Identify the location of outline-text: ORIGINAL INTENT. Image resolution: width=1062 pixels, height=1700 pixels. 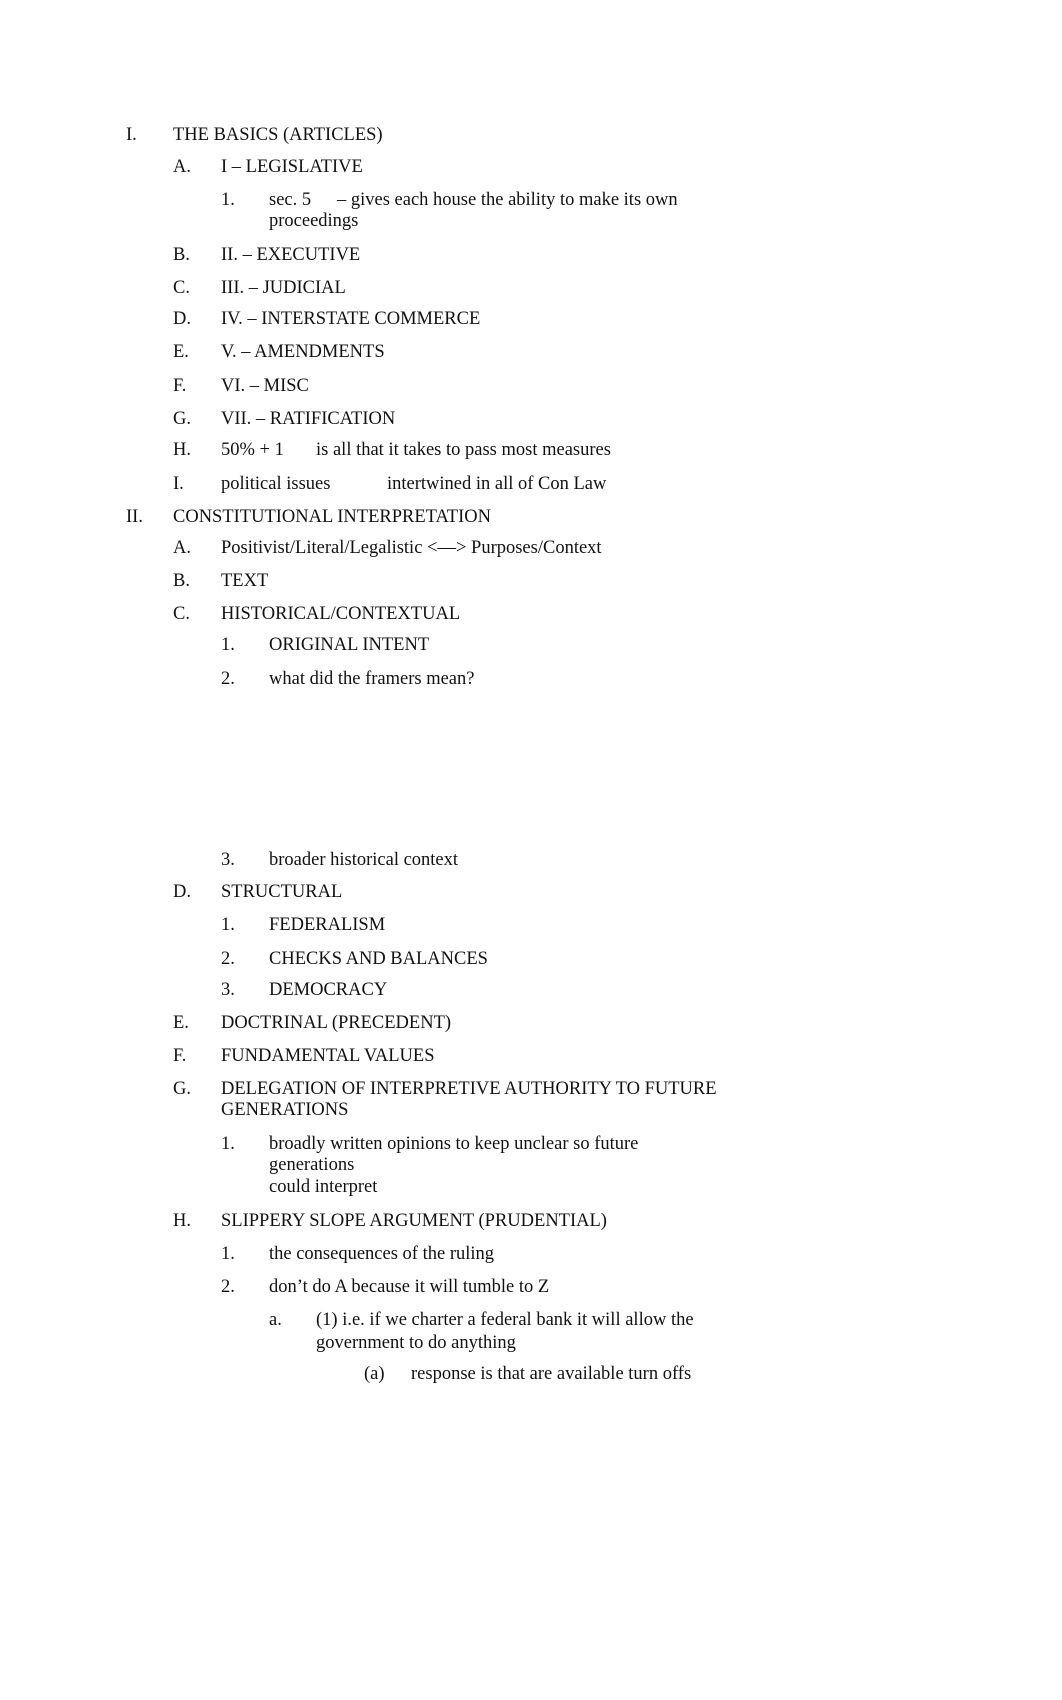
(349, 645).